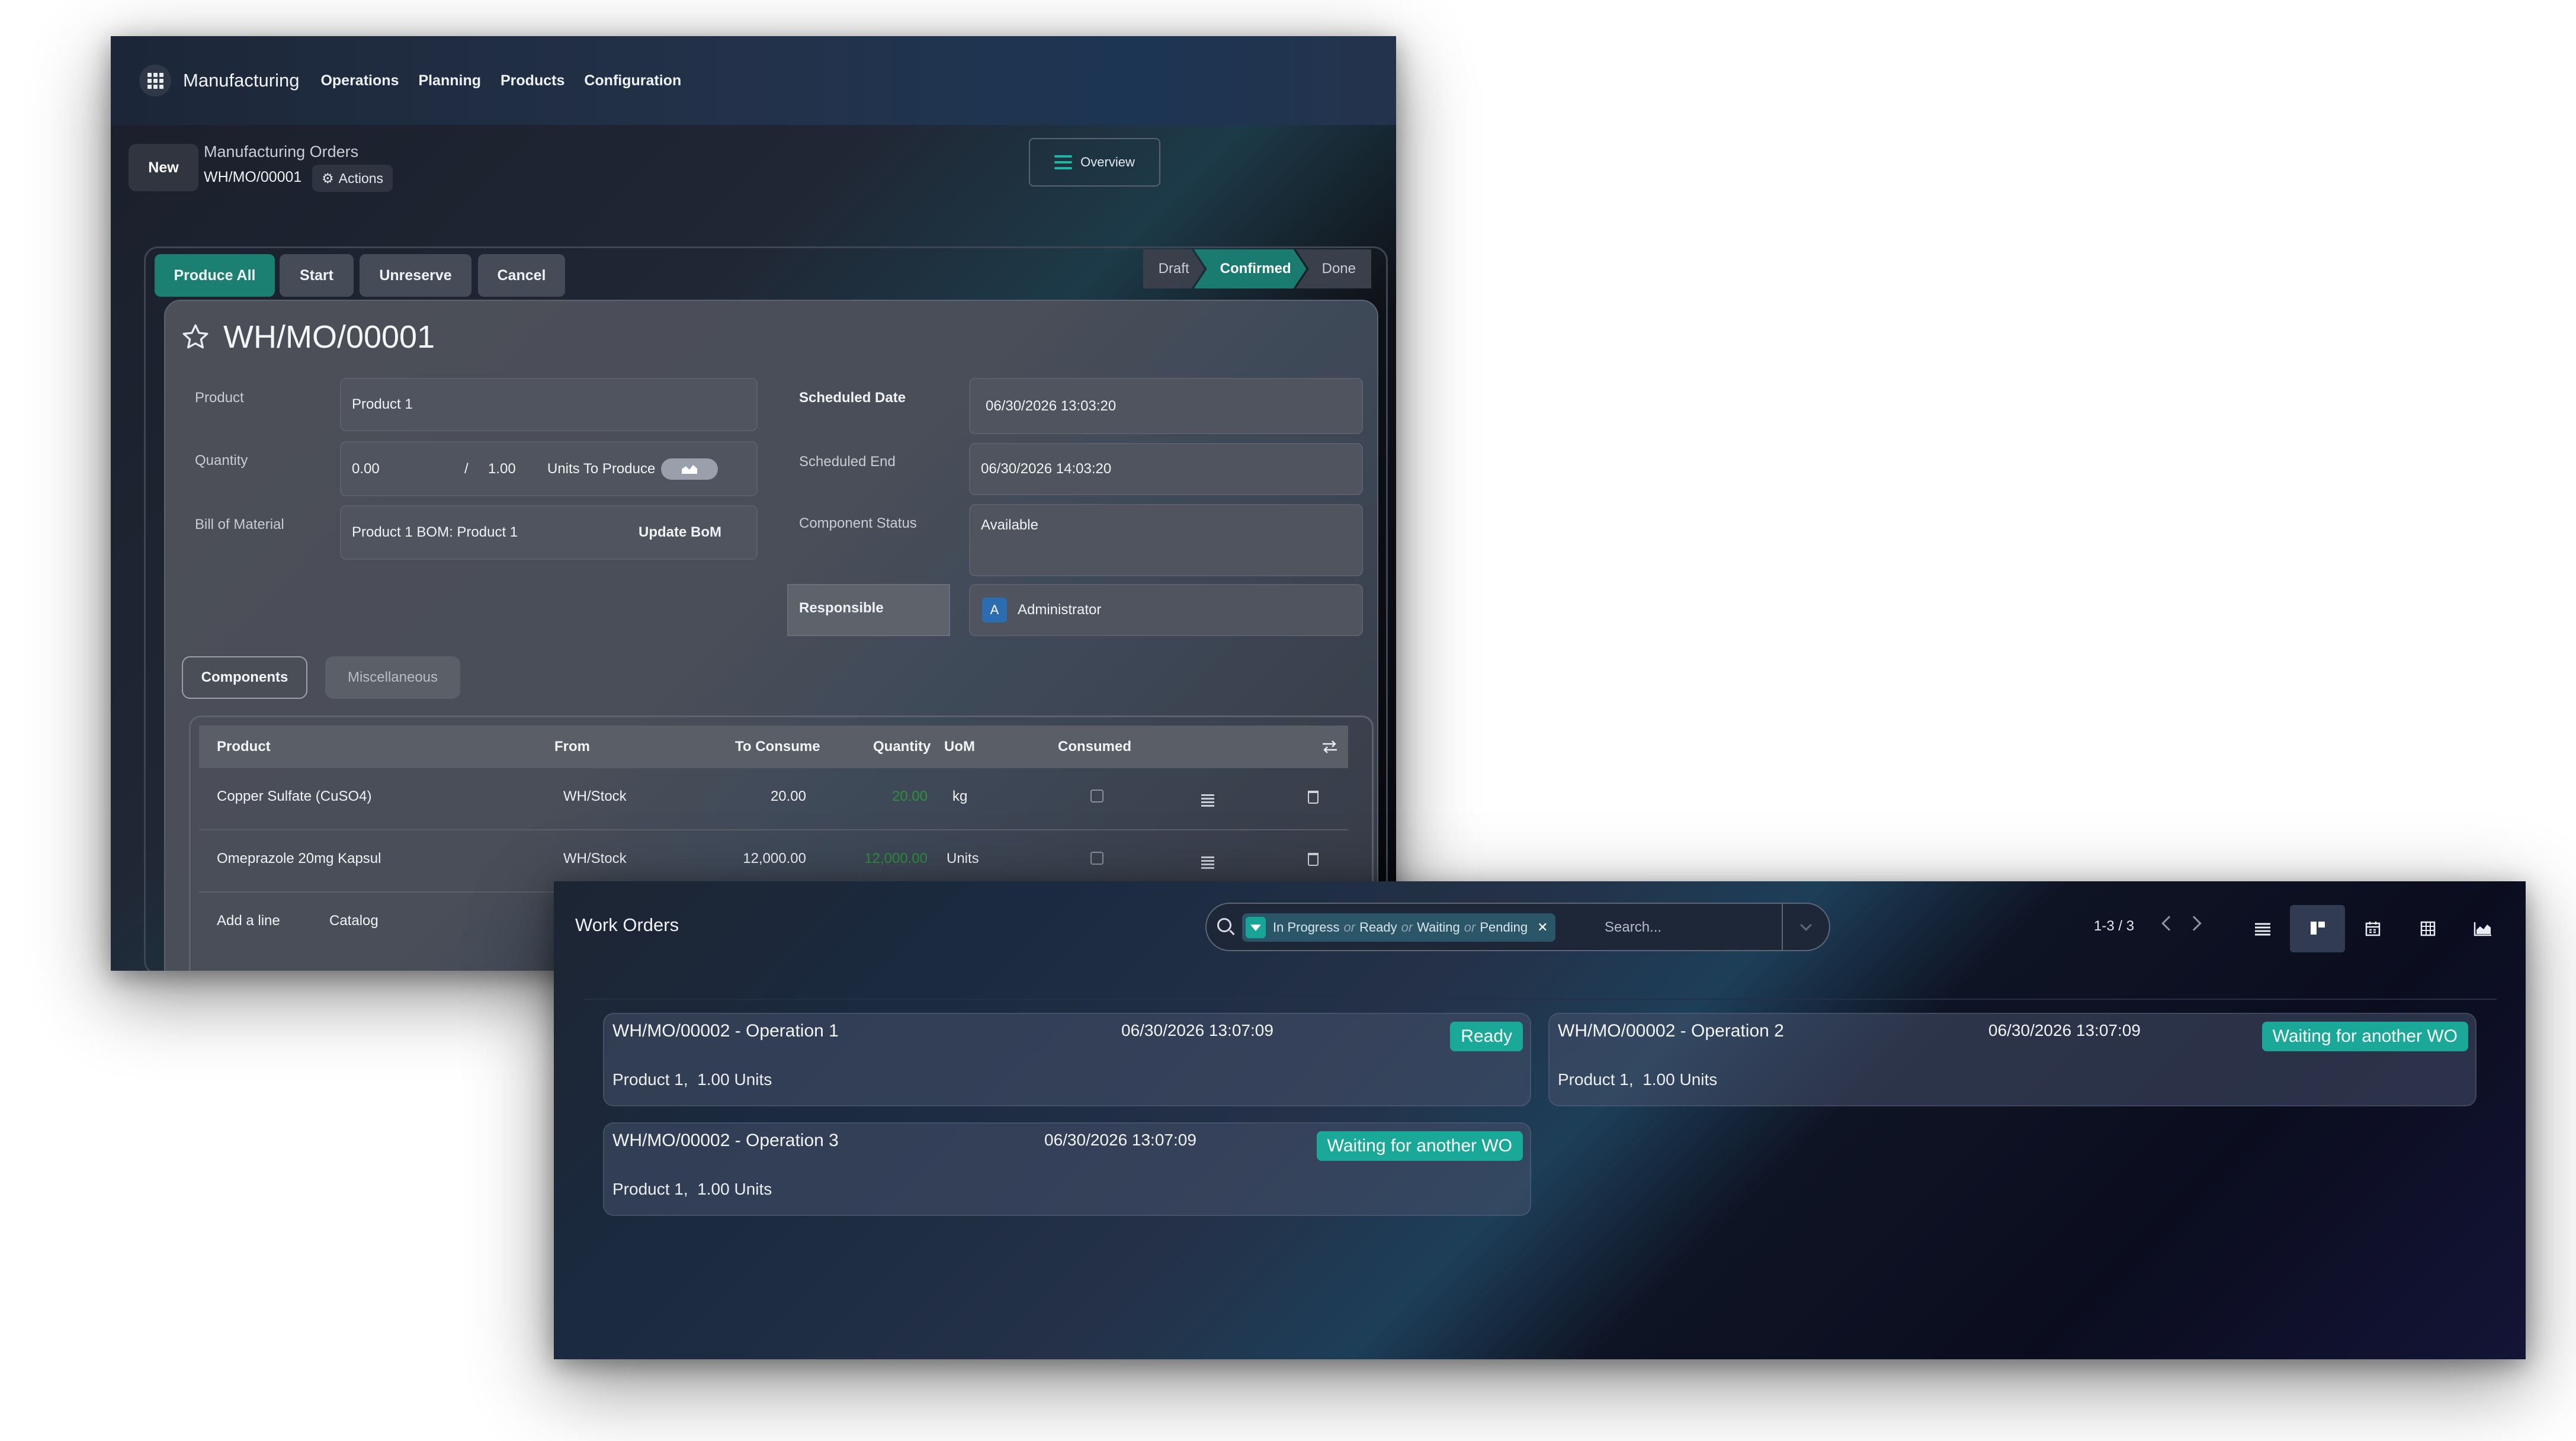 Image resolution: width=2576 pixels, height=1441 pixels. Describe the element at coordinates (352, 178) in the screenshot. I see `actions-button: ⚙ Actions` at that location.